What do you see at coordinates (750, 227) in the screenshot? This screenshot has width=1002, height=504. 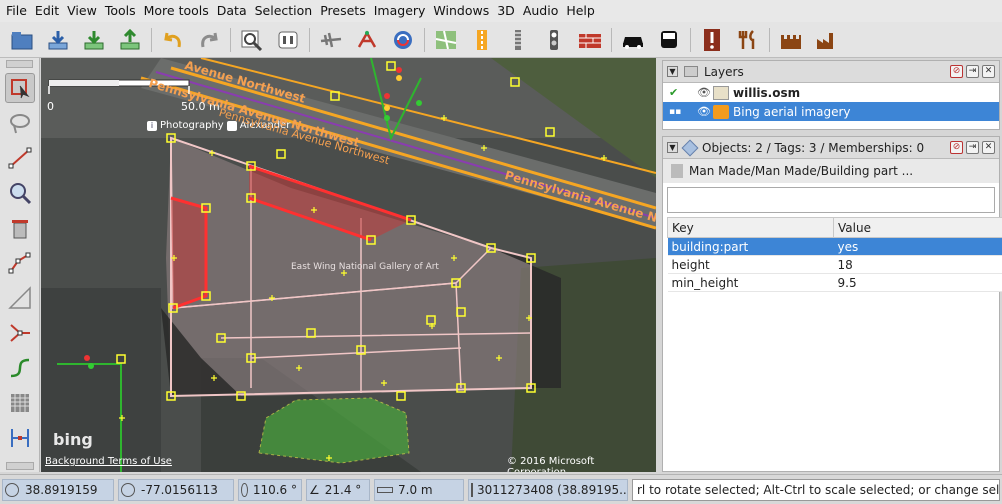 I see `key-column-header: Key` at bounding box center [750, 227].